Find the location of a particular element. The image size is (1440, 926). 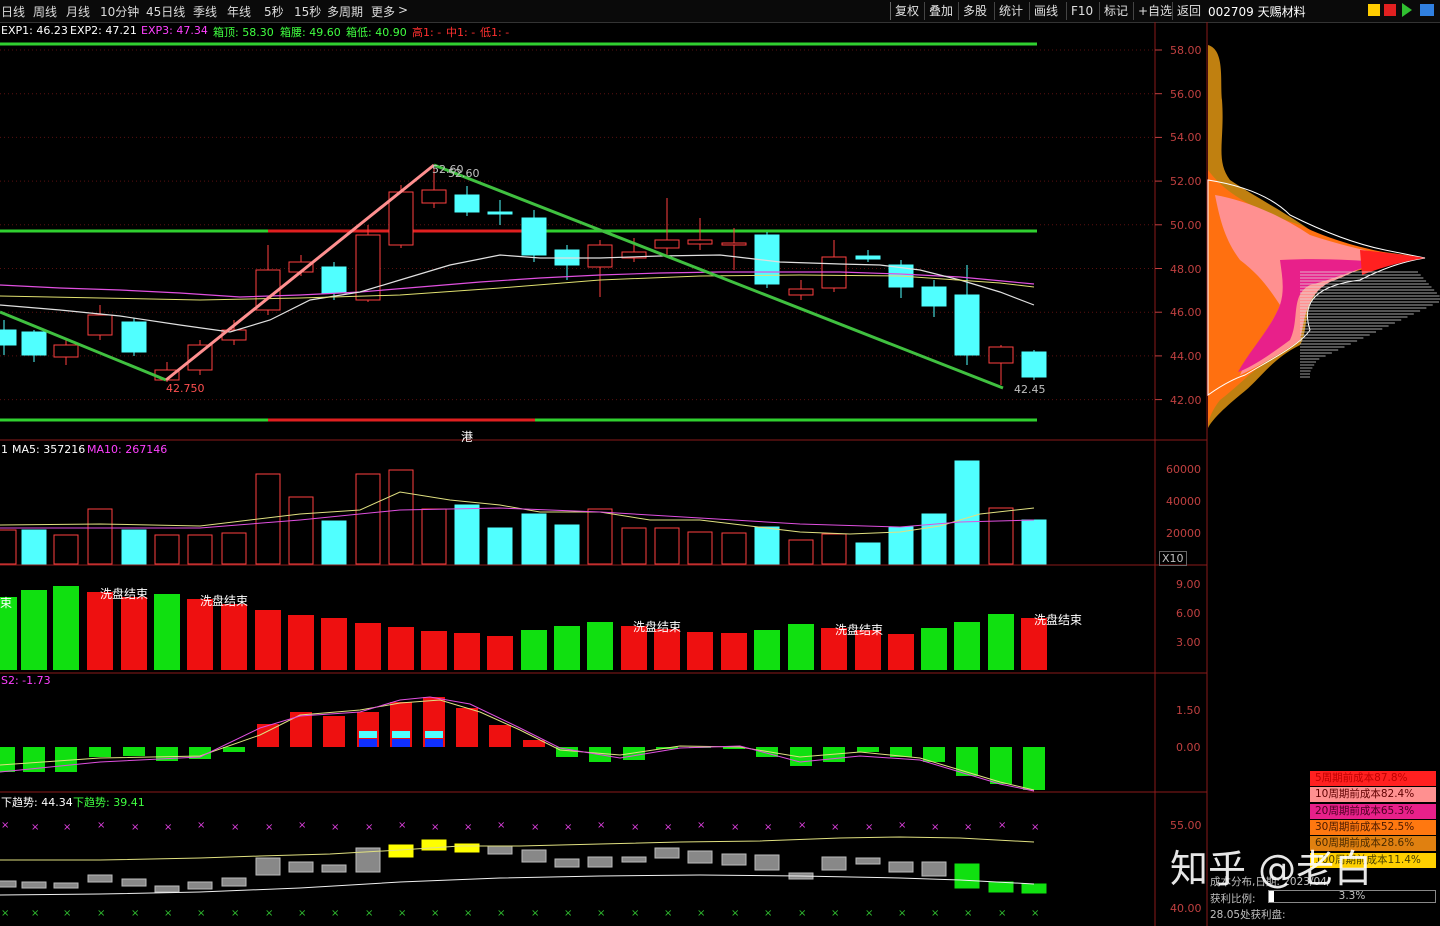

profit-at-price: 28.05处获利盘: is located at coordinates (1248, 915).